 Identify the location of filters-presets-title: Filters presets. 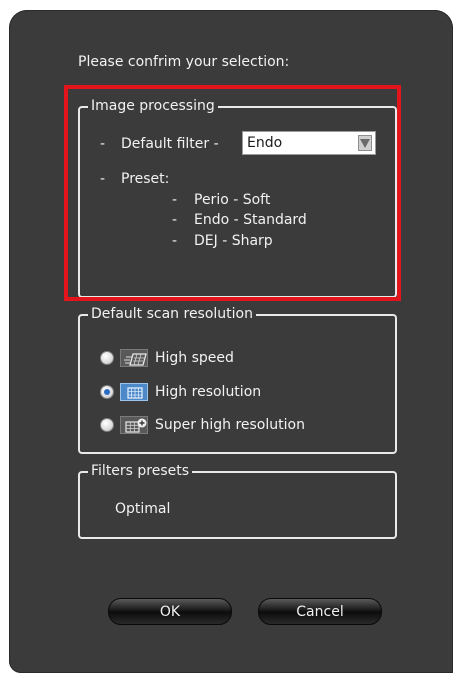
(140, 471).